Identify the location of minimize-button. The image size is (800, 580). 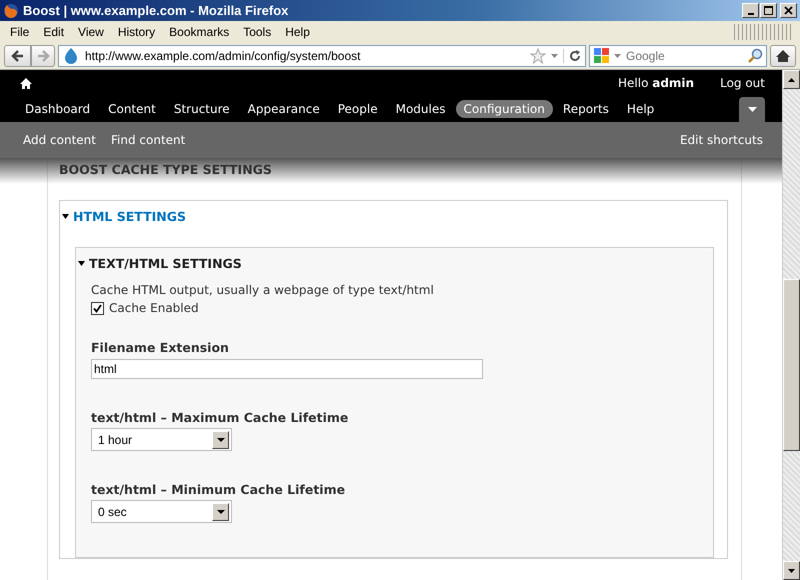
(750, 10).